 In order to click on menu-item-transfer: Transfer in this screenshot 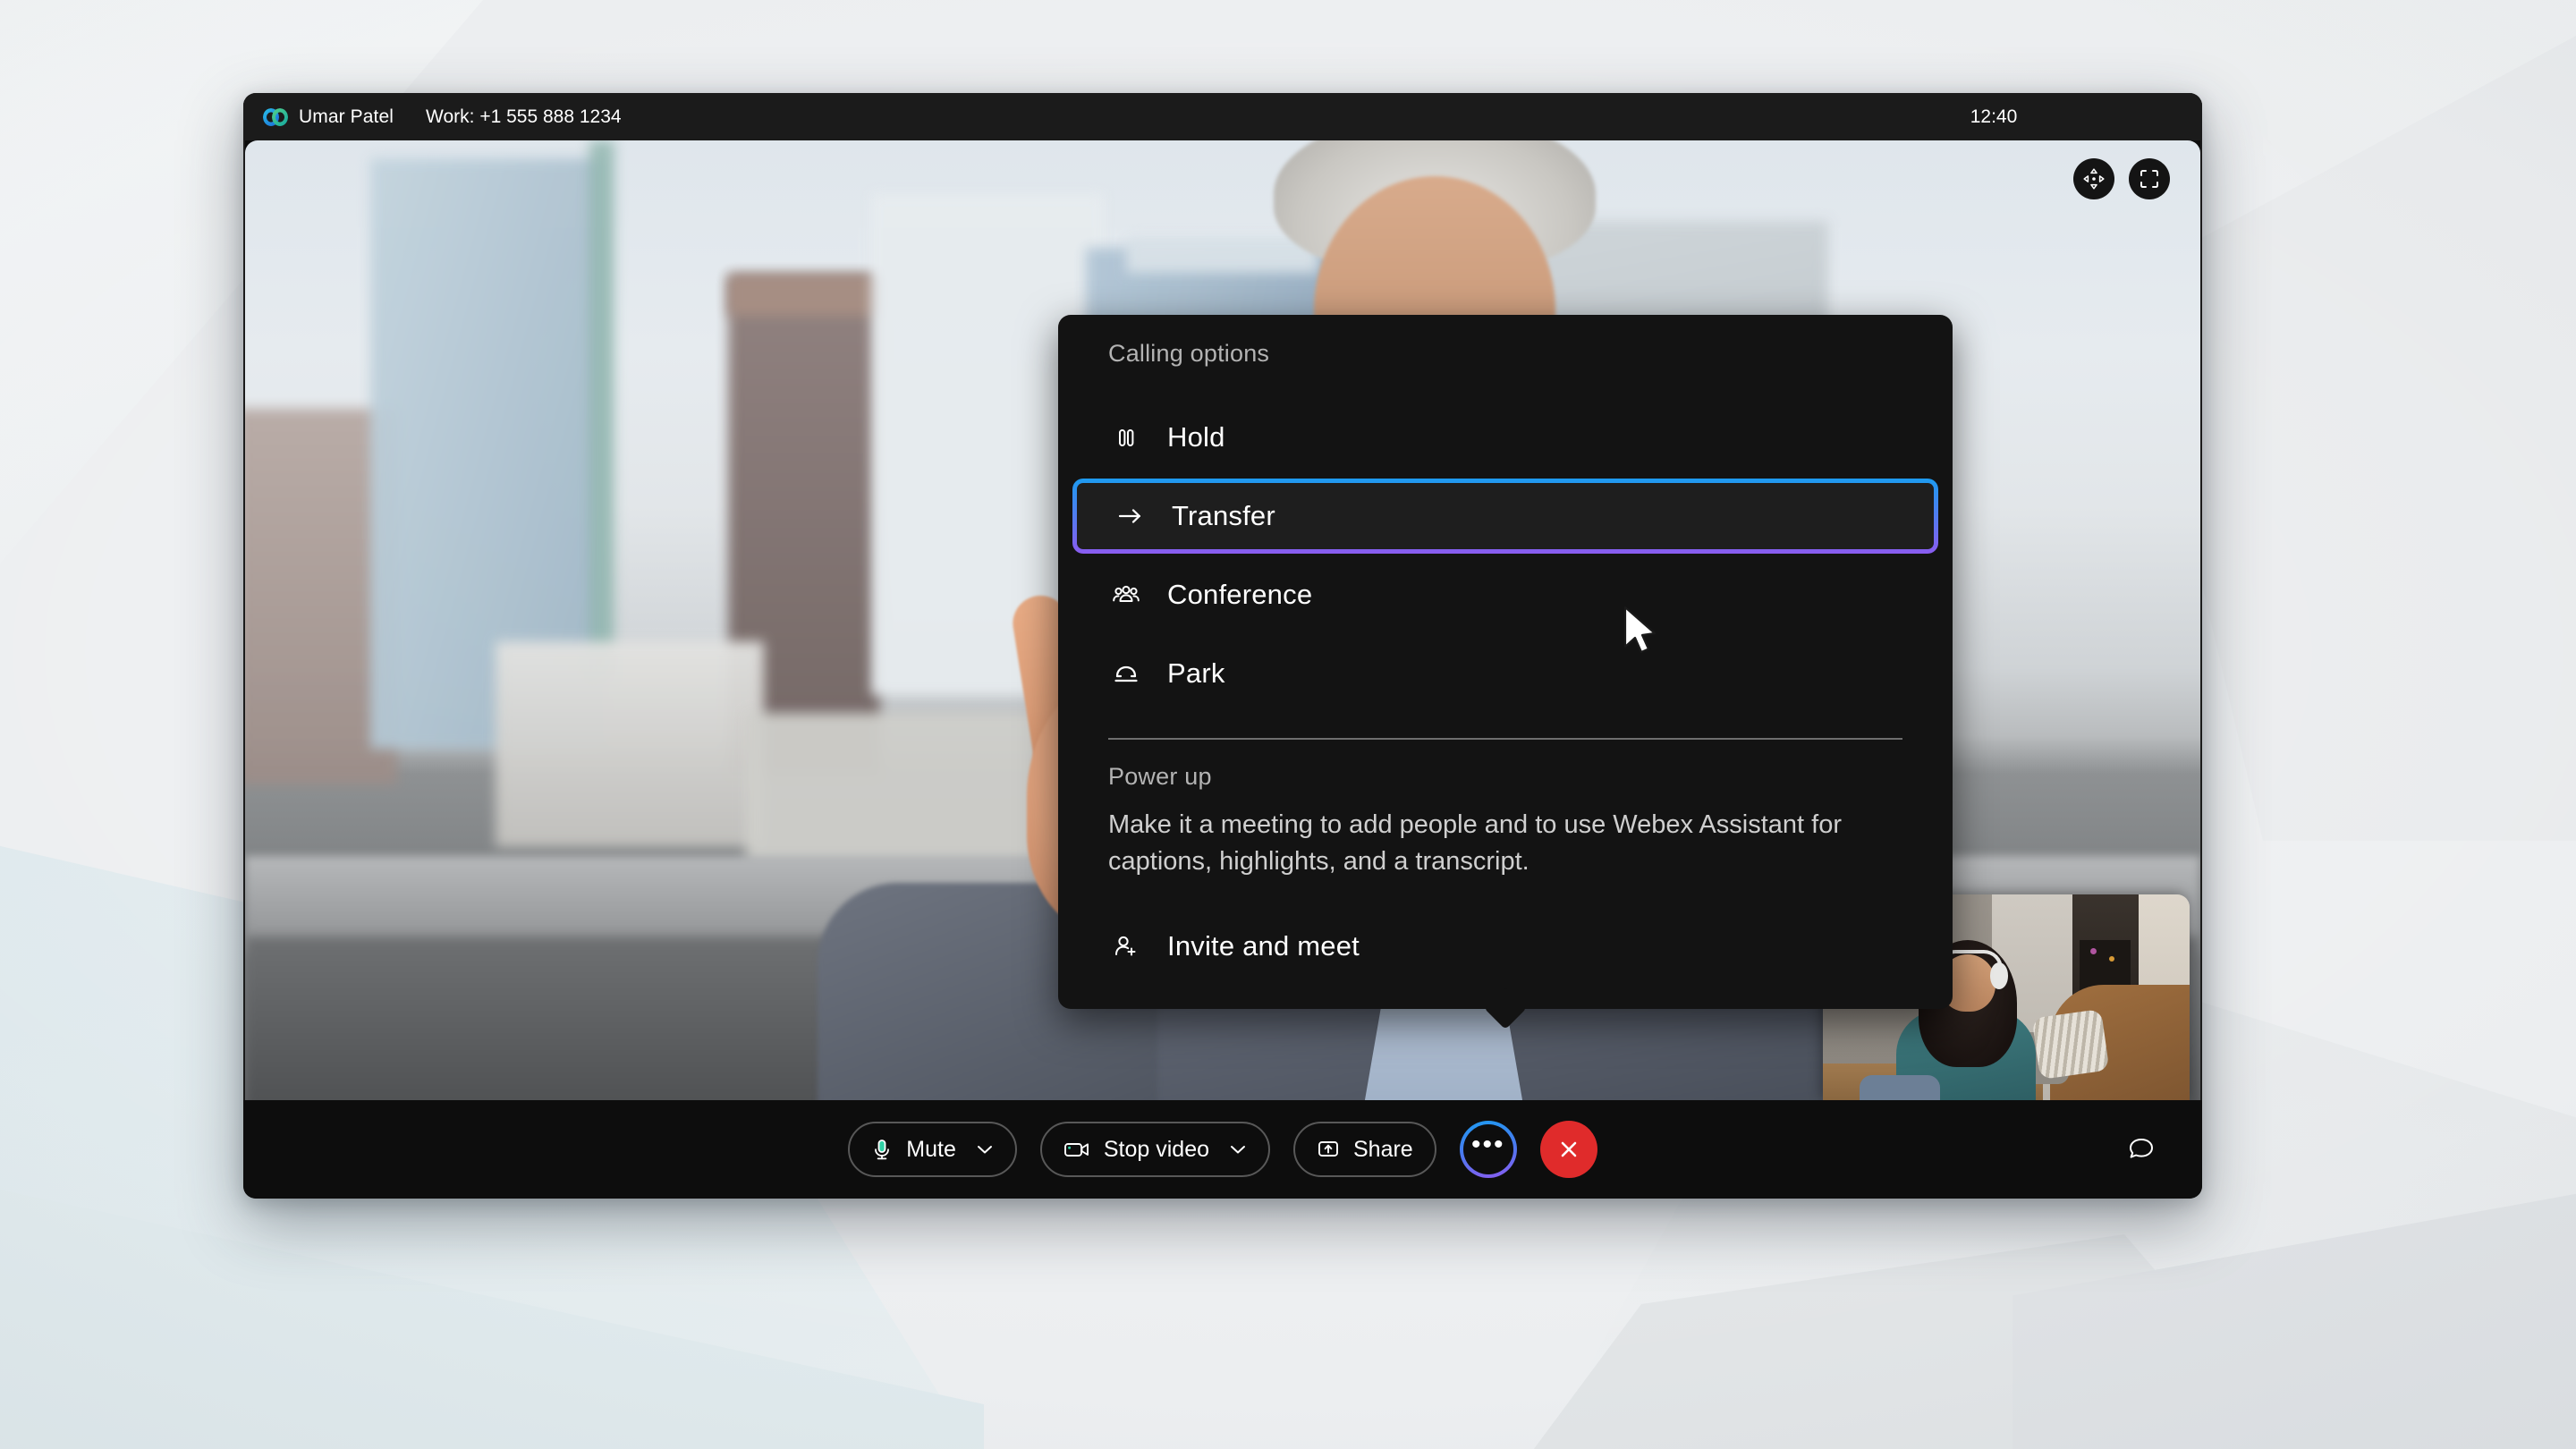, I will do `click(1505, 516)`.